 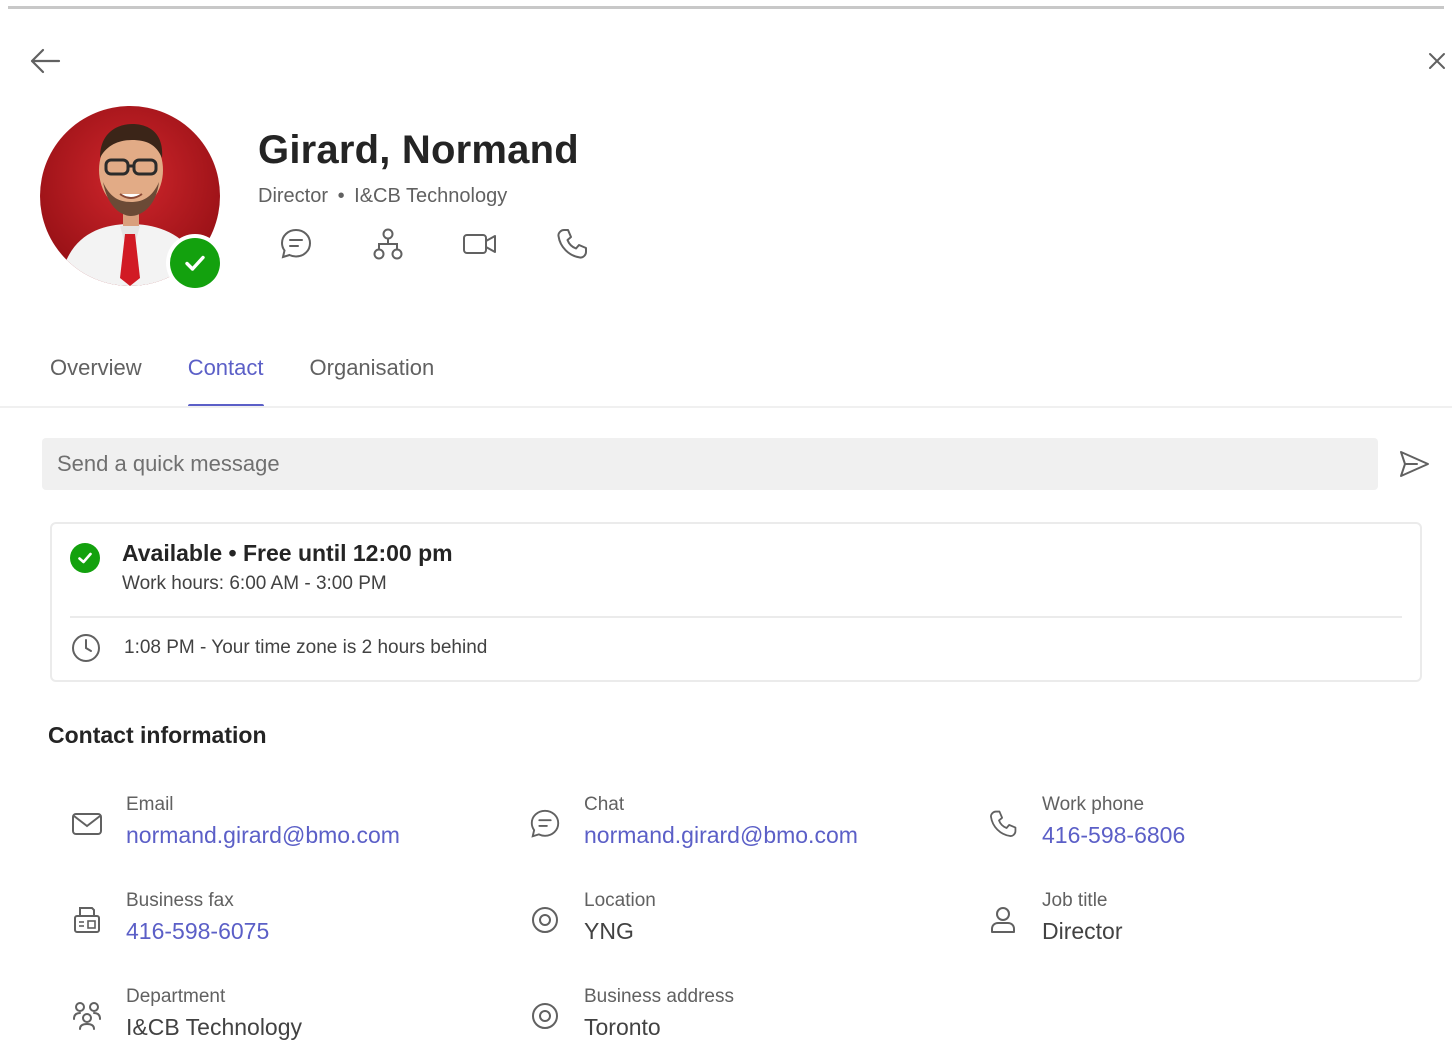 What do you see at coordinates (604, 804) in the screenshot?
I see `chat-label: Chat` at bounding box center [604, 804].